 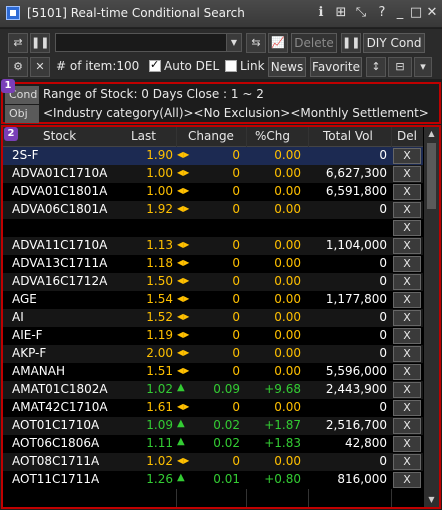 What do you see at coordinates (213, 282) in the screenshot?
I see `table-row: ADVA16C1712A 1.50 ◀▶ 0 0.00 0 X` at bounding box center [213, 282].